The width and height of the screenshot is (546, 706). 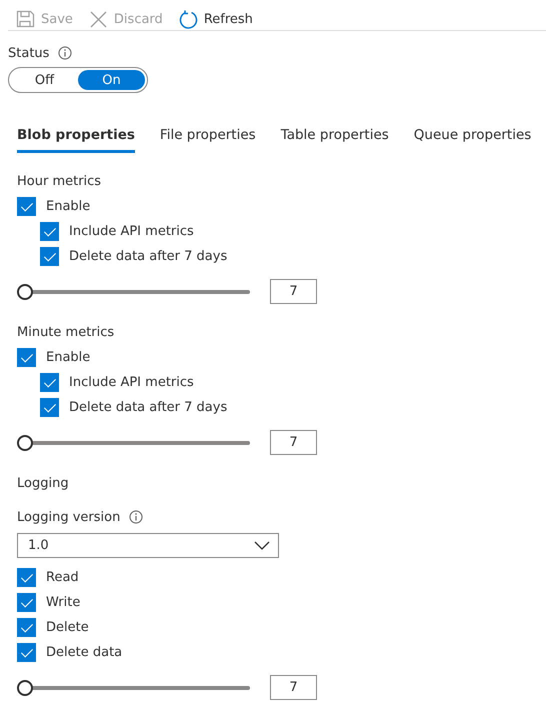 I want to click on section-title: Hour metrics, so click(x=59, y=182).